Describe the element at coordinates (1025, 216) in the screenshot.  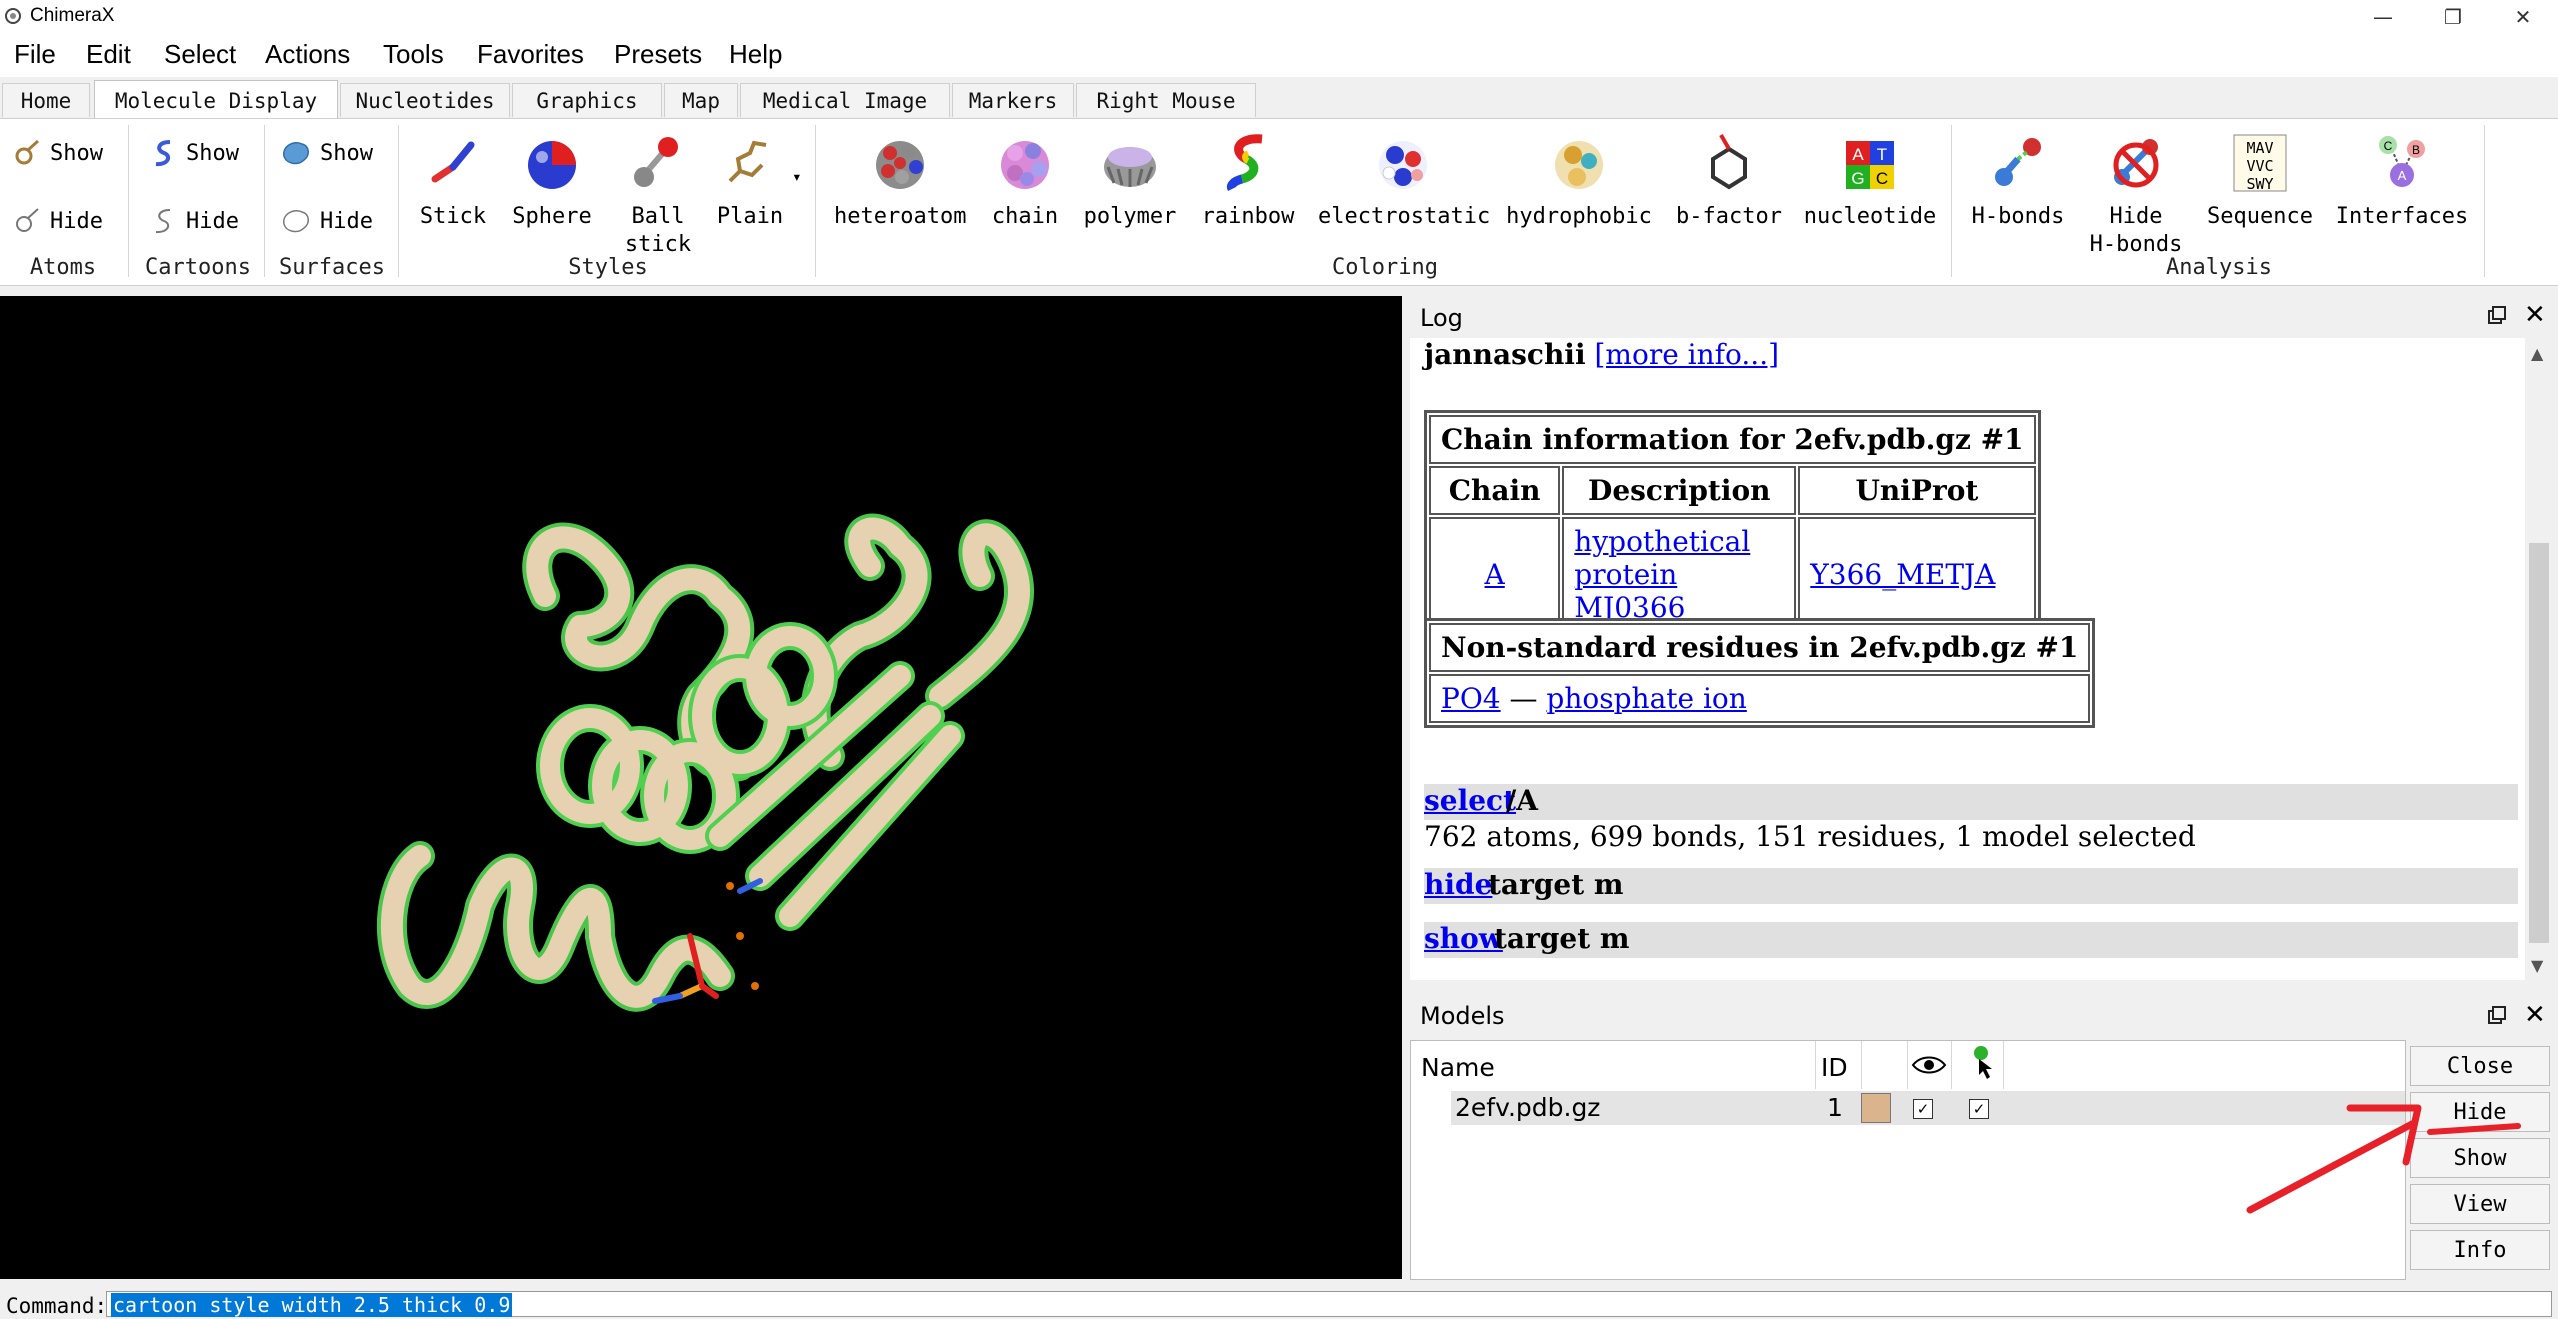
I see `chain-label: chain` at that location.